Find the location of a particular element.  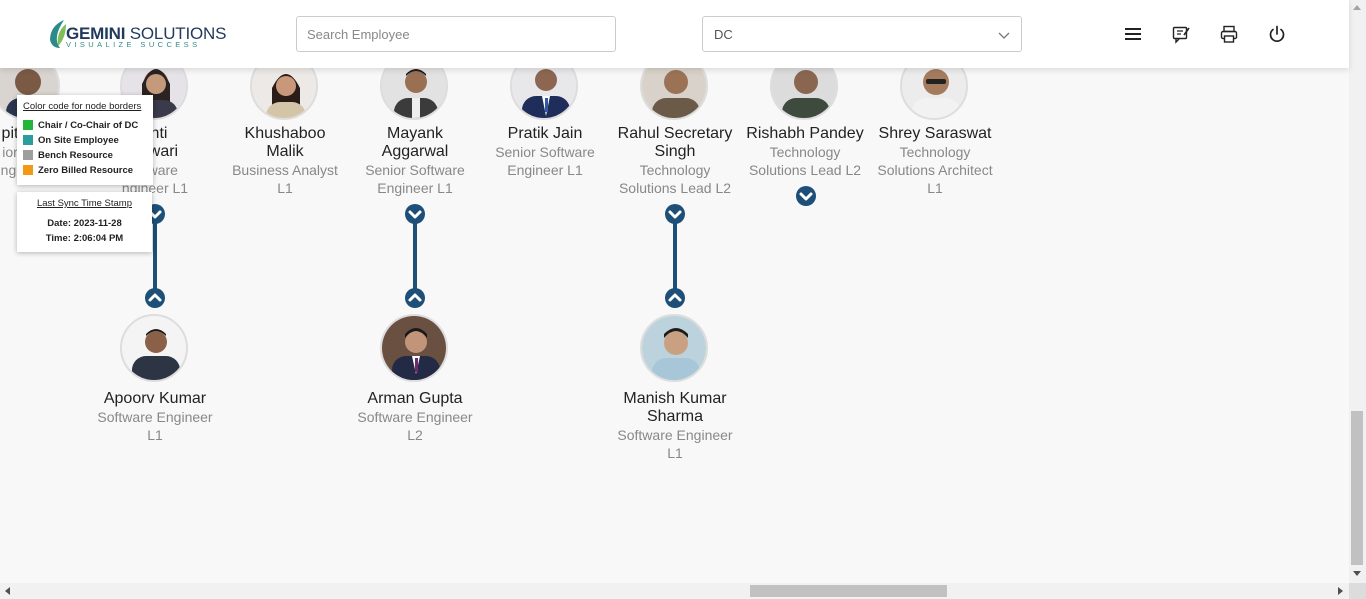

scrollbar-corner is located at coordinates (1357, 591).